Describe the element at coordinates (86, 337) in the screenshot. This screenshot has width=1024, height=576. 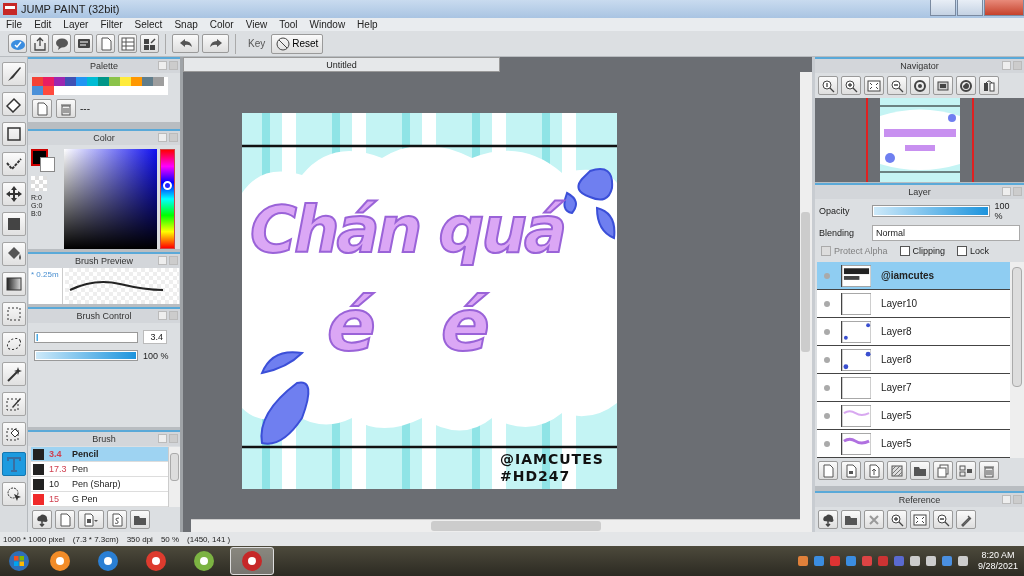
I see `slider-track` at that location.